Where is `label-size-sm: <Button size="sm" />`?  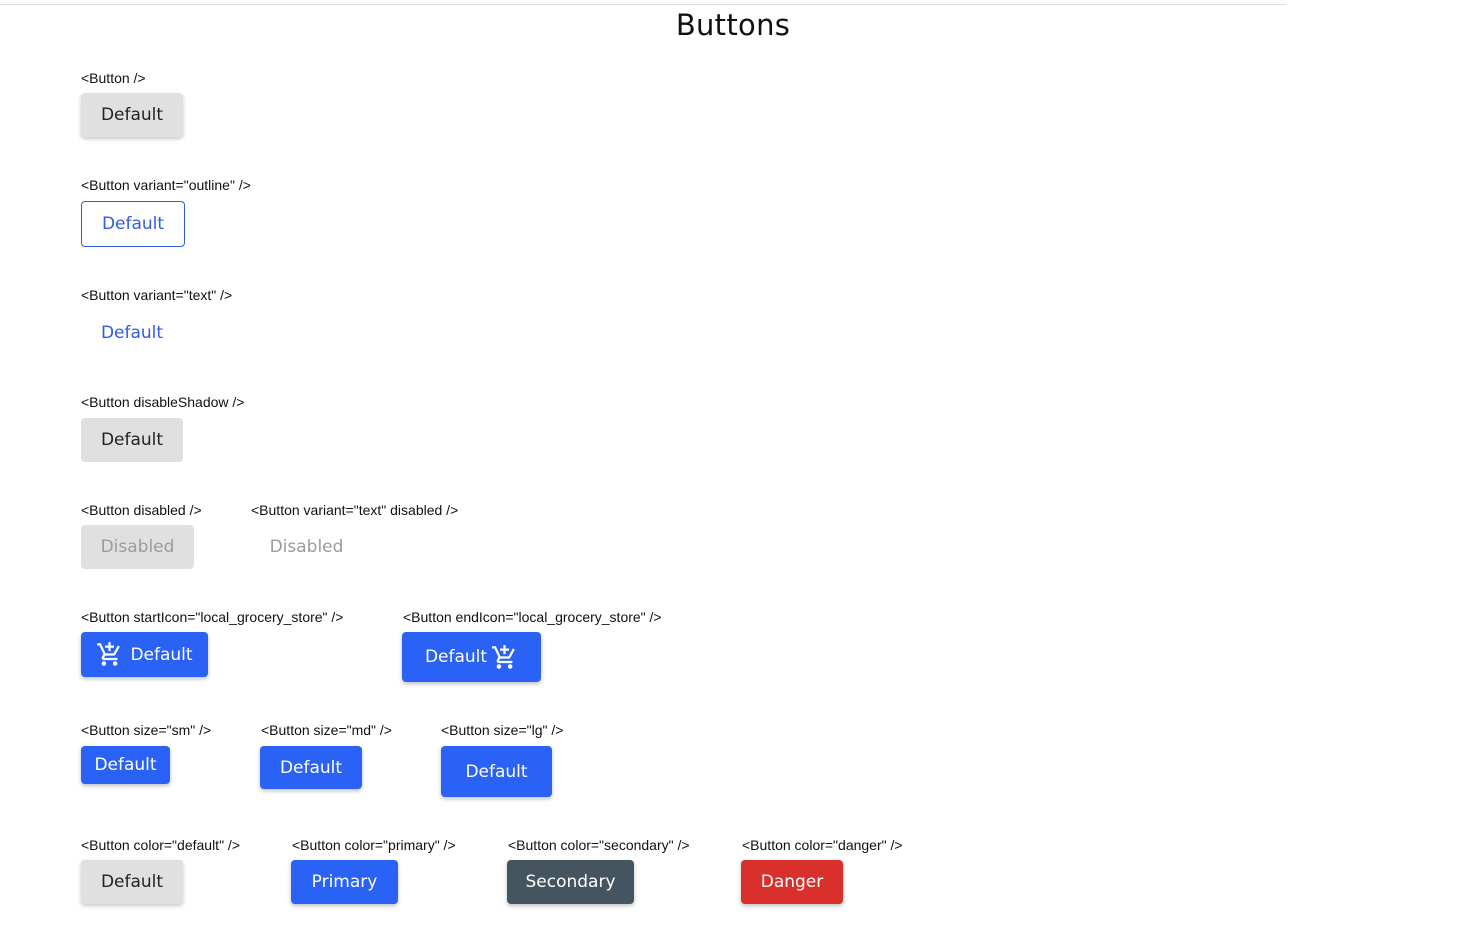
label-size-sm: <Button size="sm" /> is located at coordinates (146, 730).